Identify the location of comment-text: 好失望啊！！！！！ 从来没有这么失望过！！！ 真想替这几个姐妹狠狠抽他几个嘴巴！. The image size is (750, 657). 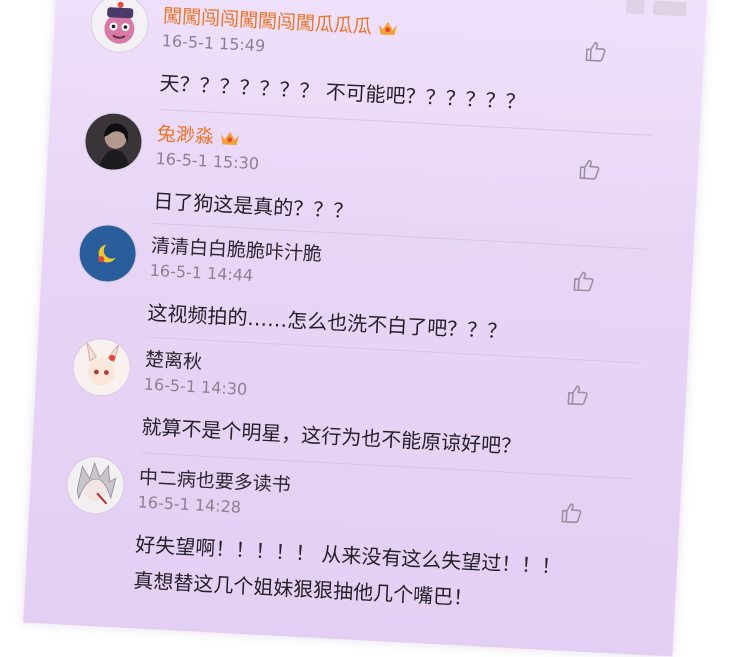
(348, 573).